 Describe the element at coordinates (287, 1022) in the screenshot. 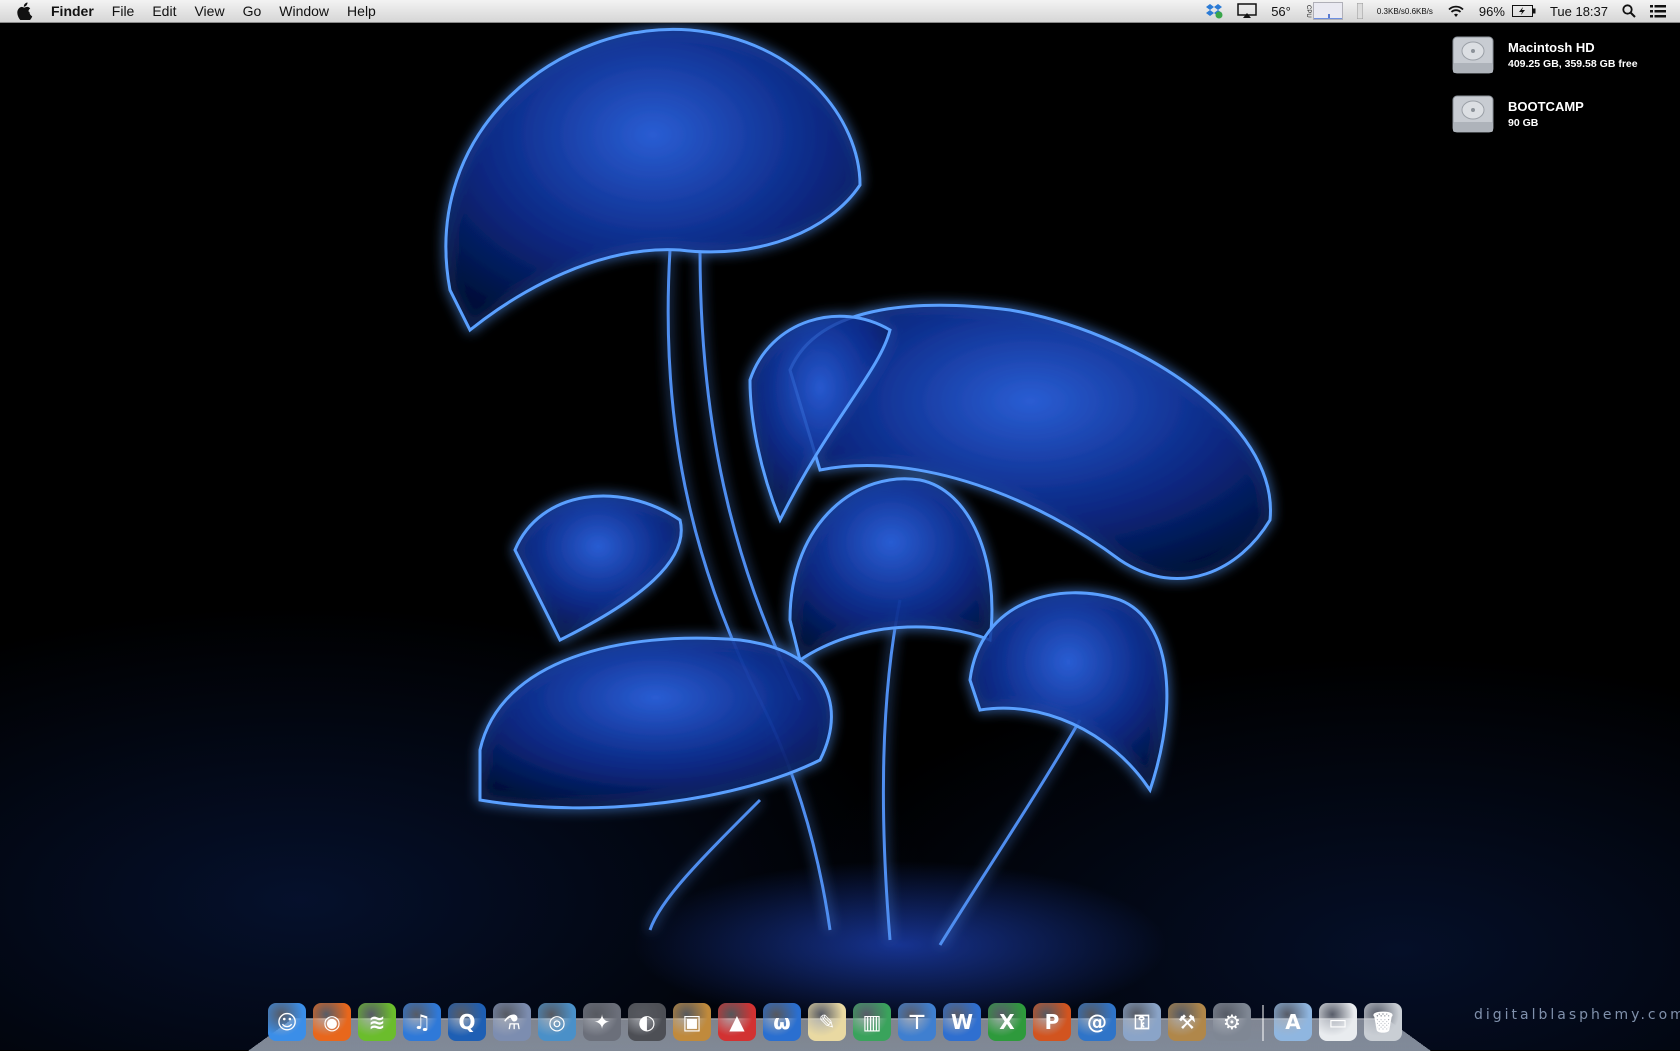

I see `finder-icon: ☺` at that location.